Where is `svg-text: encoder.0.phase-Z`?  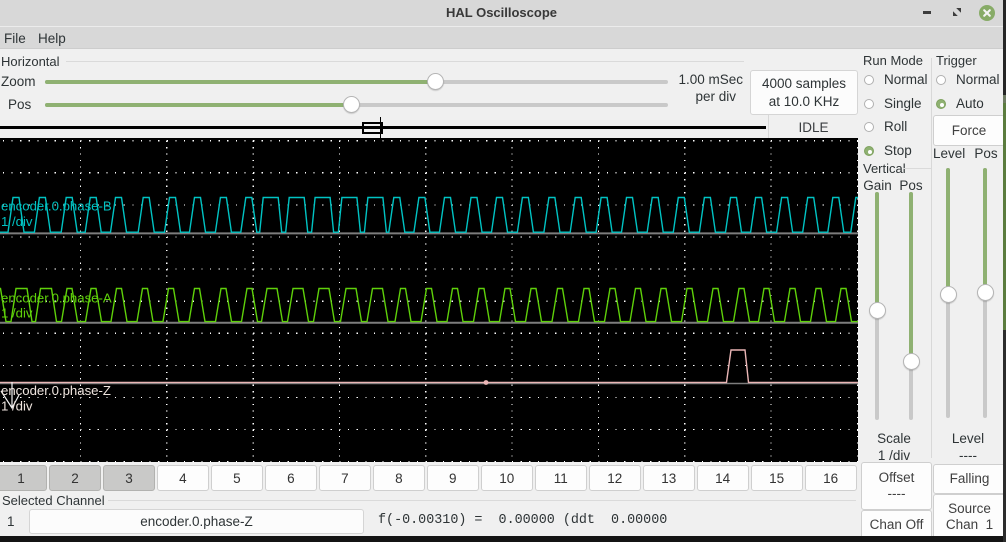 svg-text: encoder.0.phase-Z is located at coordinates (56, 390).